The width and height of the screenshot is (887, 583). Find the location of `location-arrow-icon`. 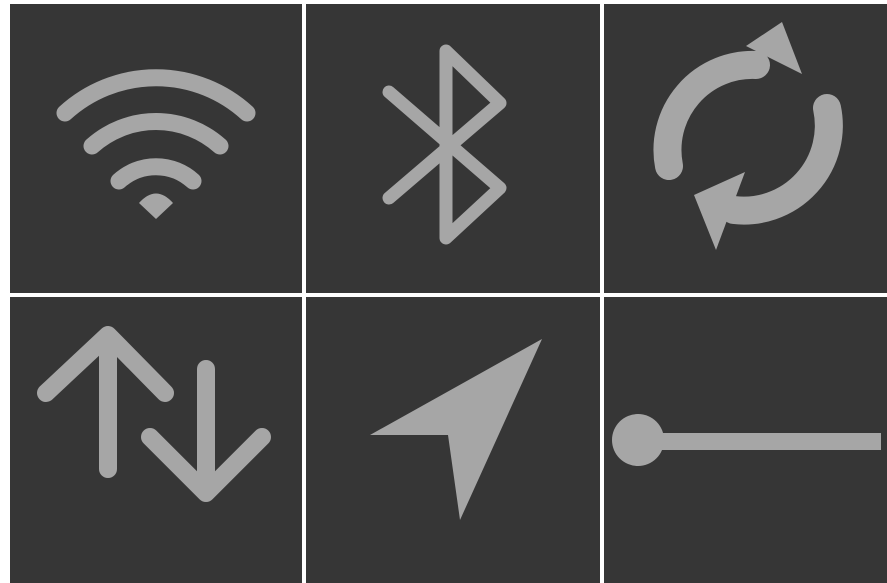

location-arrow-icon is located at coordinates (456, 429).